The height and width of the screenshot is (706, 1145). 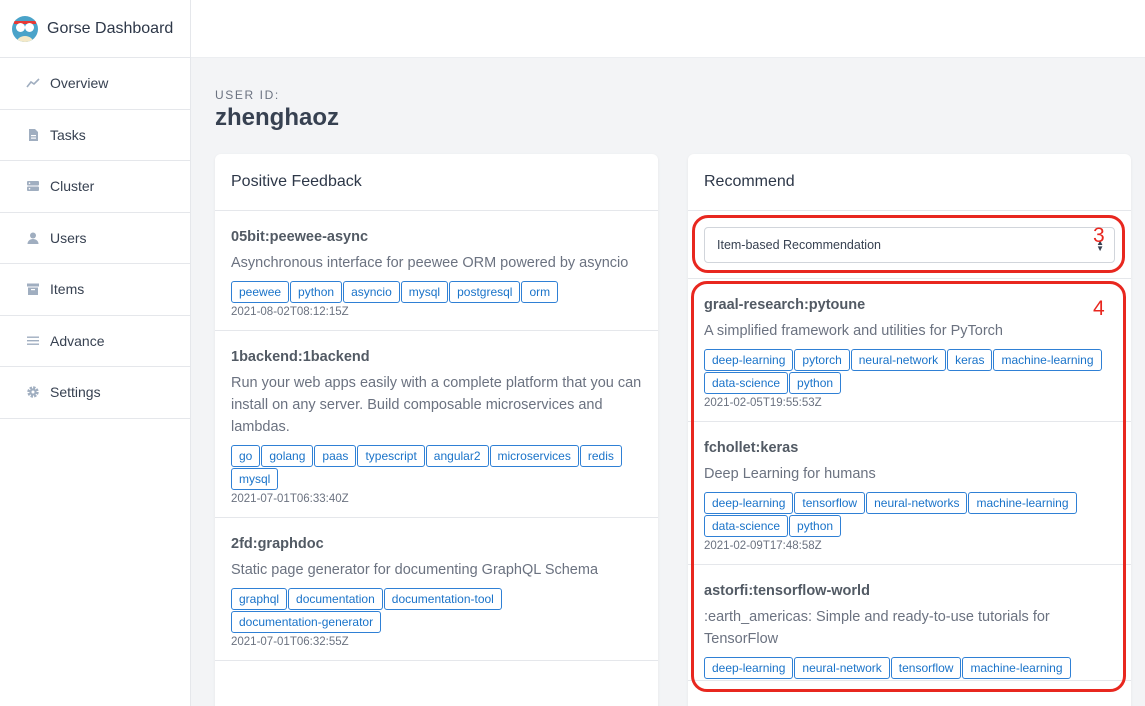 I want to click on document-icon, so click(x=33, y=135).